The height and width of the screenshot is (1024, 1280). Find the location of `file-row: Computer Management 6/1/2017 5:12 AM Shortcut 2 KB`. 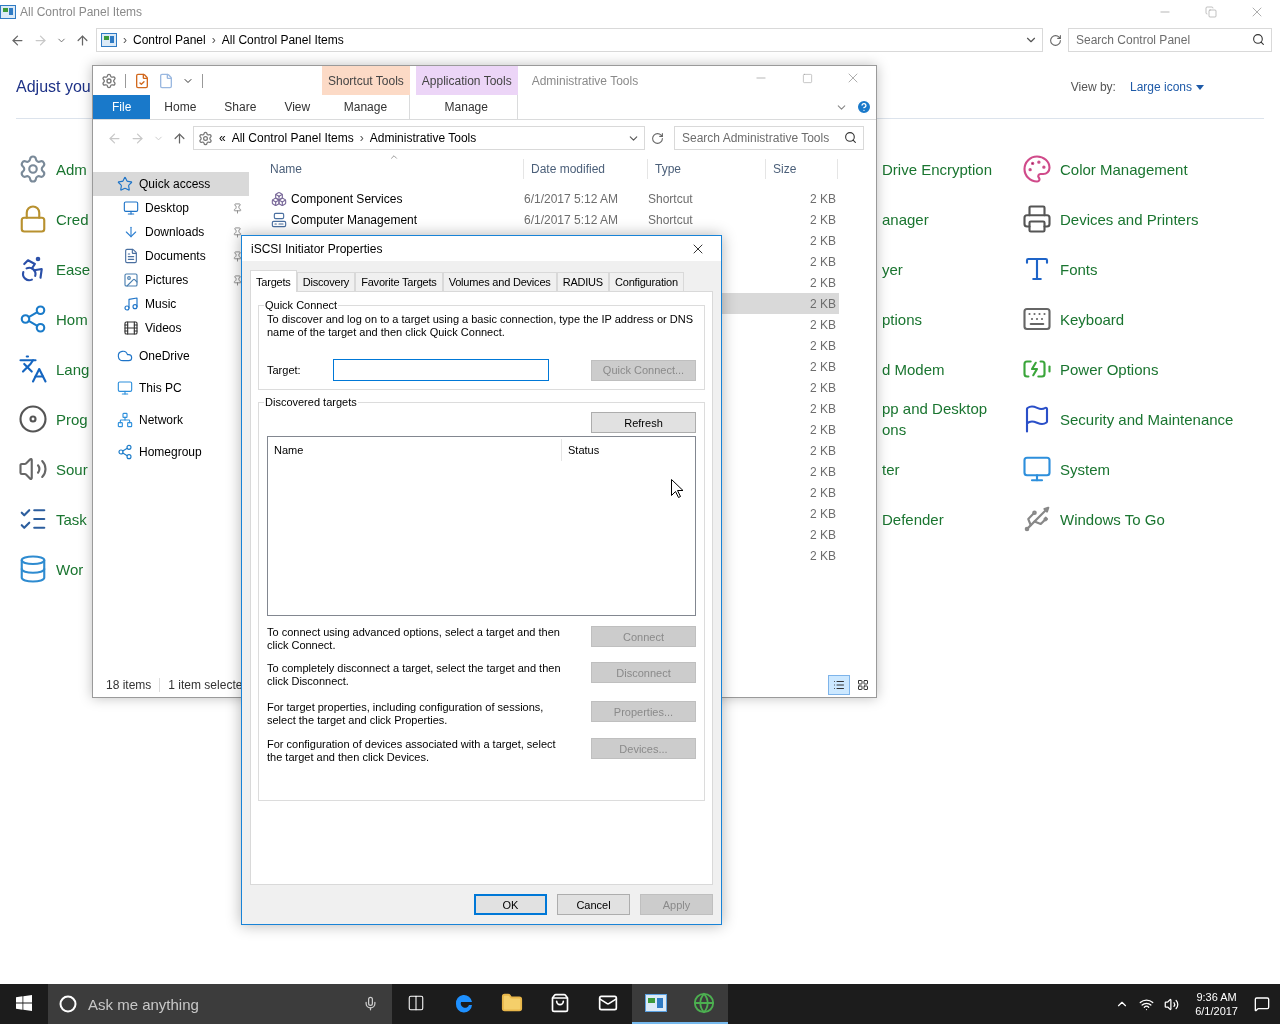

file-row: Computer Management 6/1/2017 5:12 AM Shortcut 2 KB is located at coordinates (551, 219).